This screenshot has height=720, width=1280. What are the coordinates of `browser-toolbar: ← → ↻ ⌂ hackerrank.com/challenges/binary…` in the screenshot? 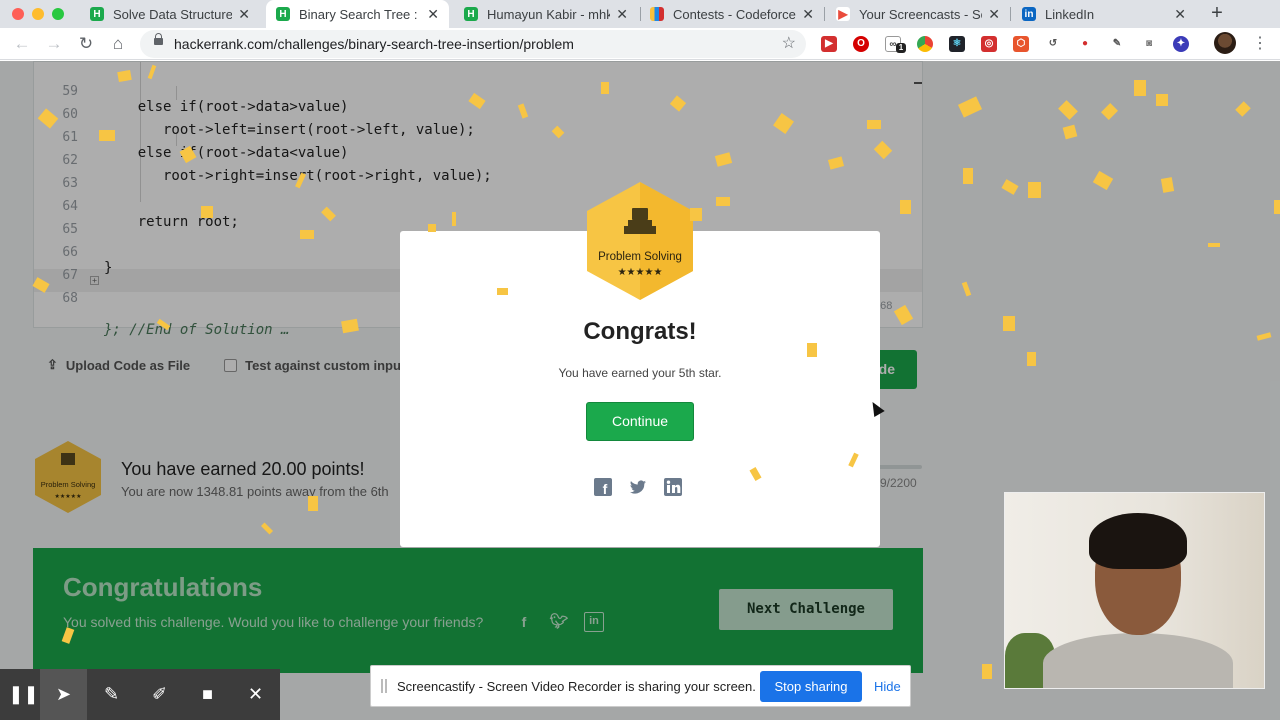 It's located at (640, 44).